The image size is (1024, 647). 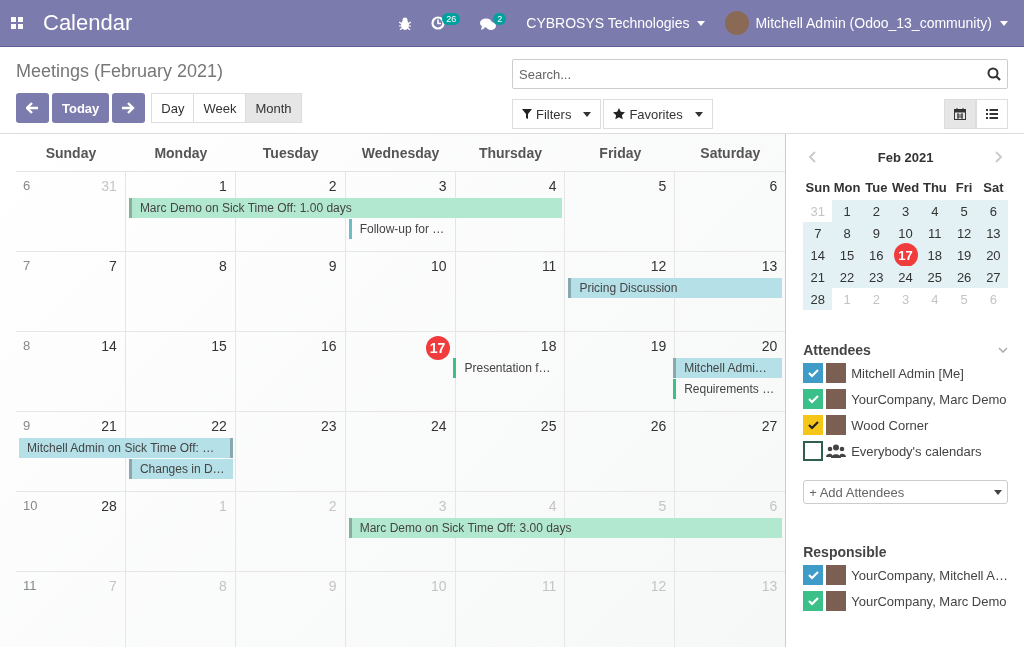 I want to click on day-number: 27, so click(x=769, y=426).